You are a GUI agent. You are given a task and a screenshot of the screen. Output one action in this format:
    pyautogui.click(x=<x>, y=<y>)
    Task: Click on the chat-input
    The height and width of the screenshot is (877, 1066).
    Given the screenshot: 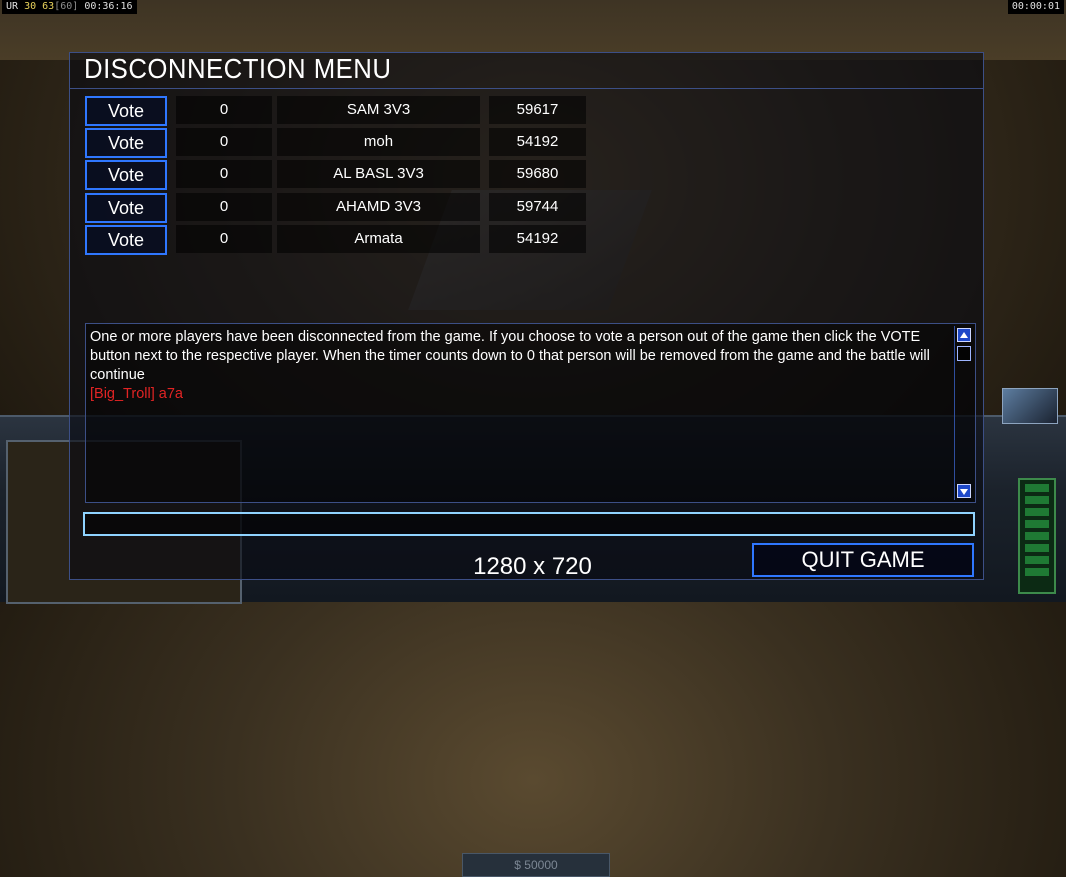 What is the action you would take?
    pyautogui.click(x=529, y=524)
    